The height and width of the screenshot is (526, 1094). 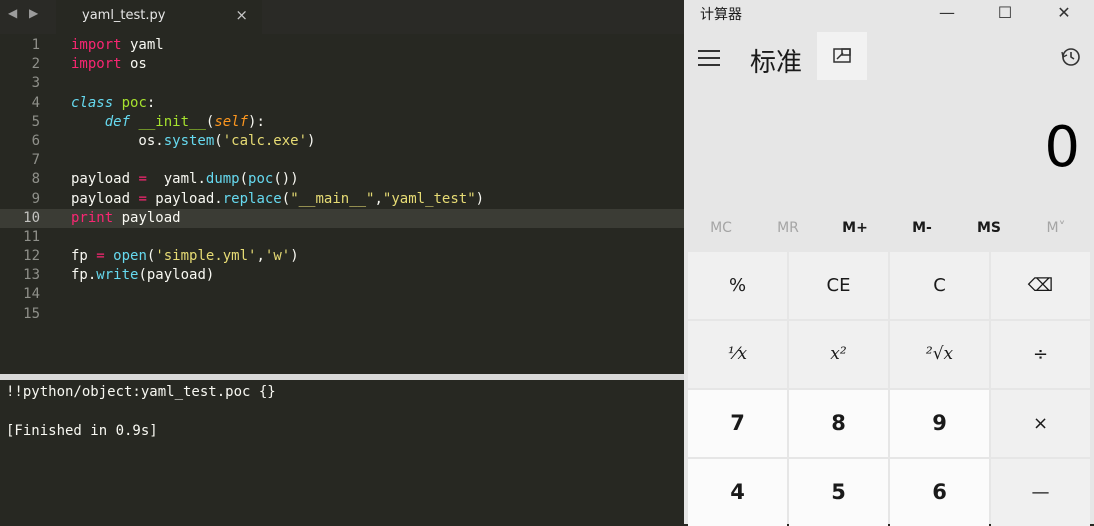 I want to click on digit-8-key: 8, so click(x=838, y=423).